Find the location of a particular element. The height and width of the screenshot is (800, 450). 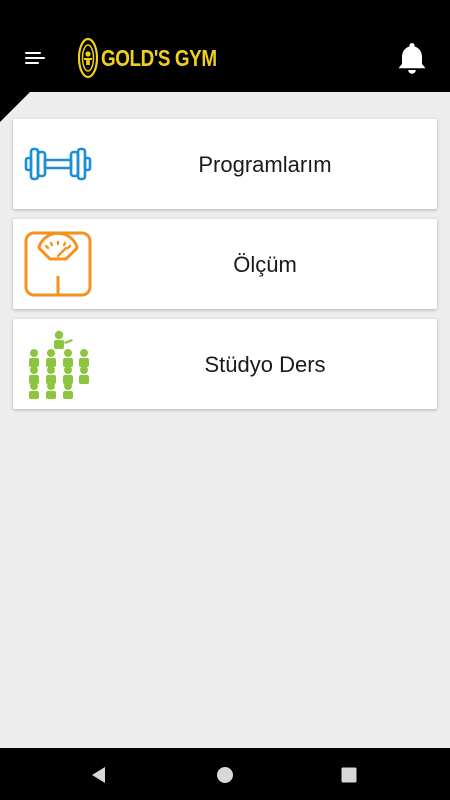

menu-item-studyo-ders: Stüdyo Ders is located at coordinates (225, 364).